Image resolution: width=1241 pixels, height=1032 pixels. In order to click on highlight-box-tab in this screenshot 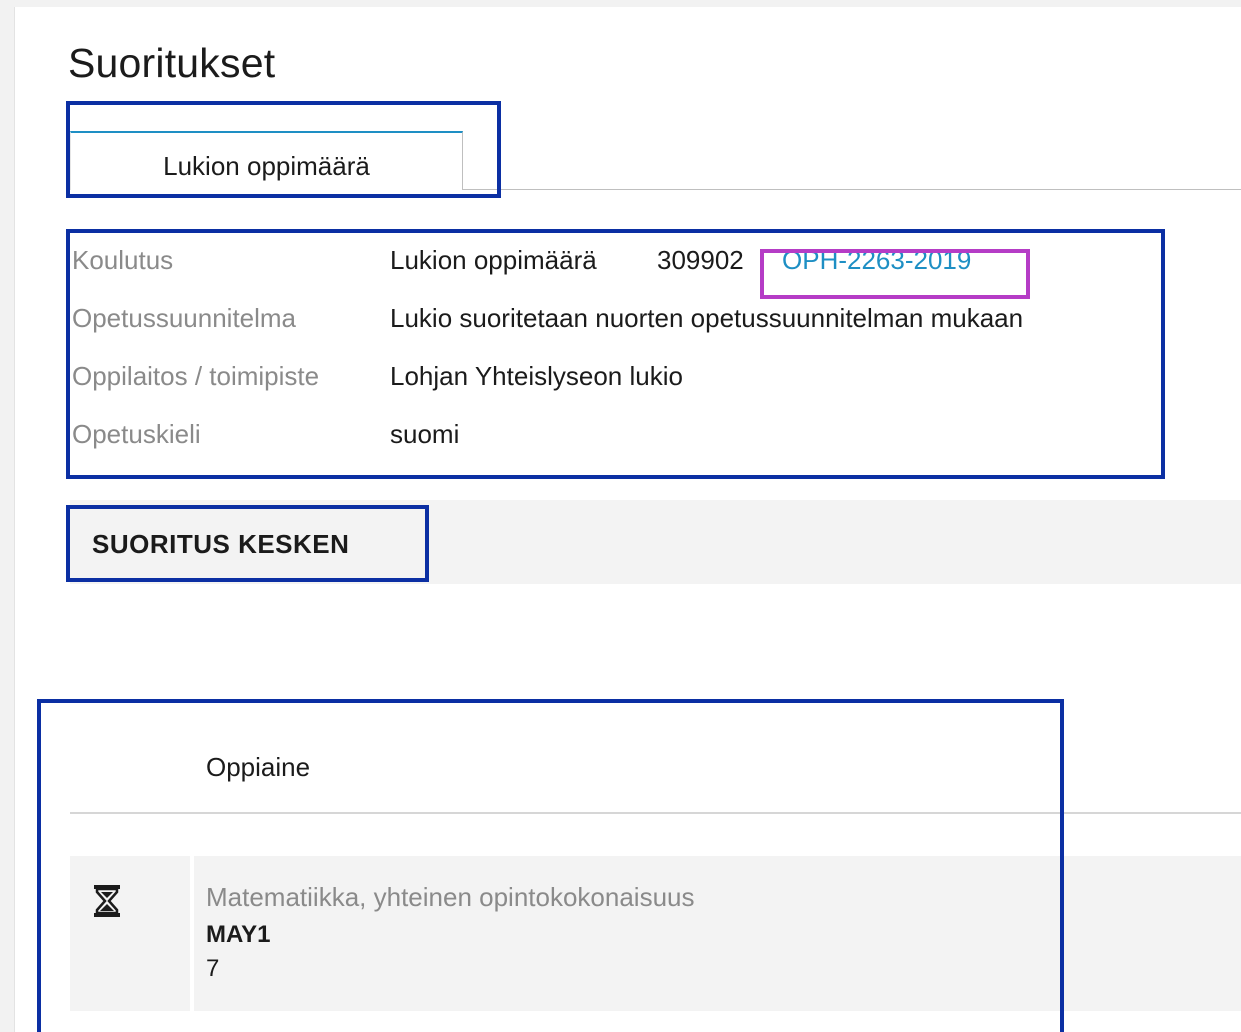, I will do `click(283, 149)`.